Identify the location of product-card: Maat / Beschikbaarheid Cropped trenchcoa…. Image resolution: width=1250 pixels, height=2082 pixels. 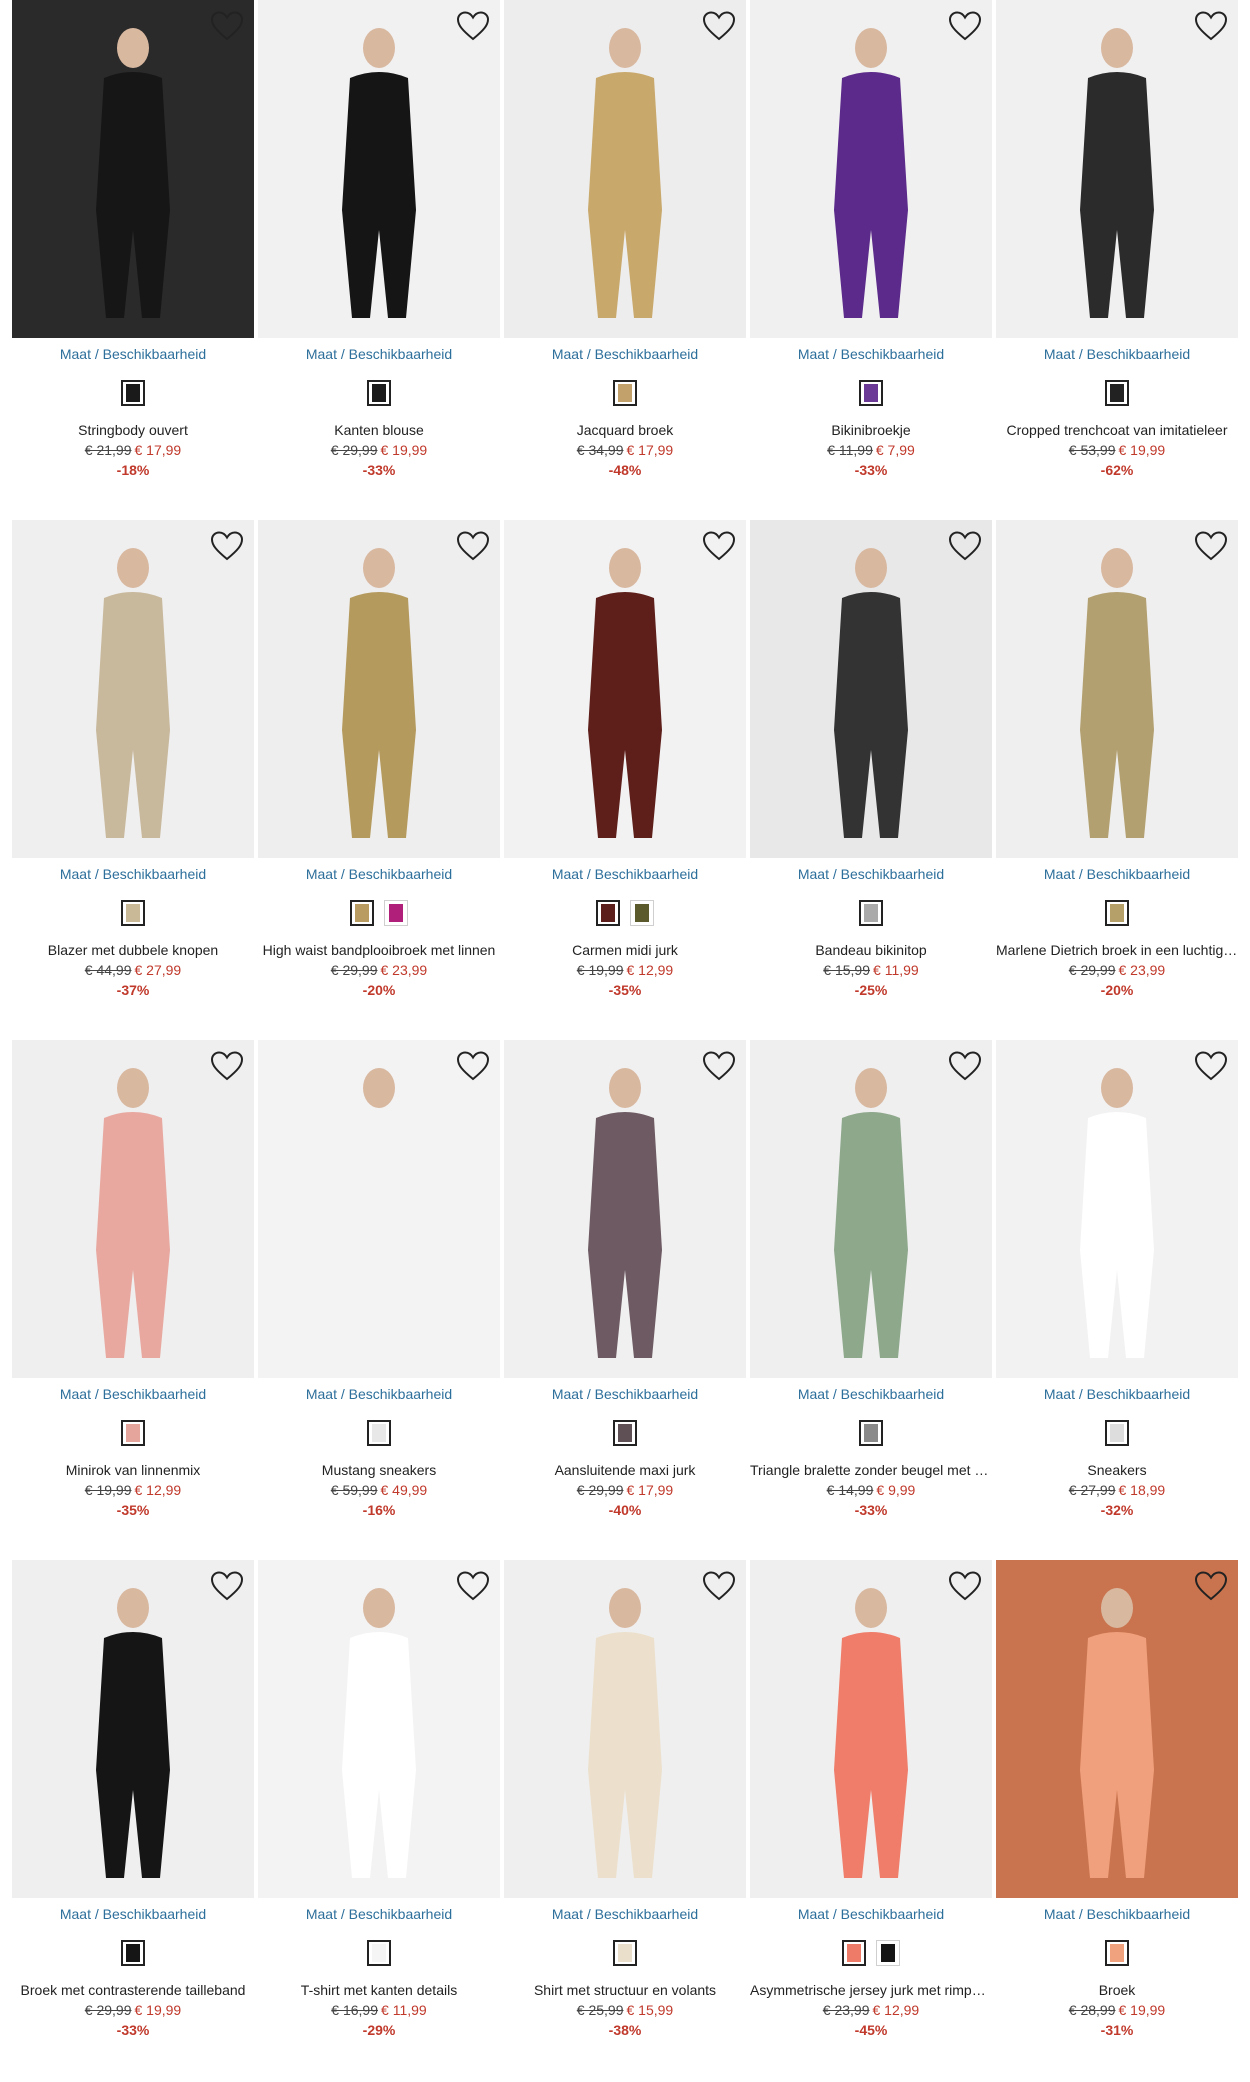
(1117, 250).